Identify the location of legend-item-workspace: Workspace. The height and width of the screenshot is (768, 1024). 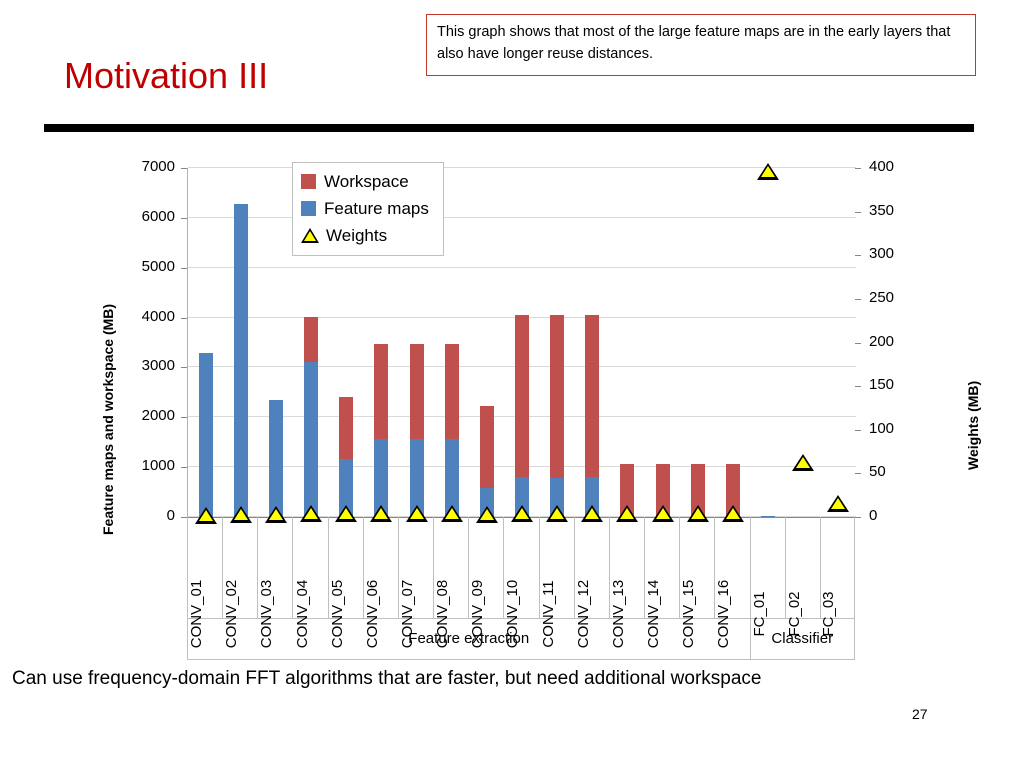
(365, 181).